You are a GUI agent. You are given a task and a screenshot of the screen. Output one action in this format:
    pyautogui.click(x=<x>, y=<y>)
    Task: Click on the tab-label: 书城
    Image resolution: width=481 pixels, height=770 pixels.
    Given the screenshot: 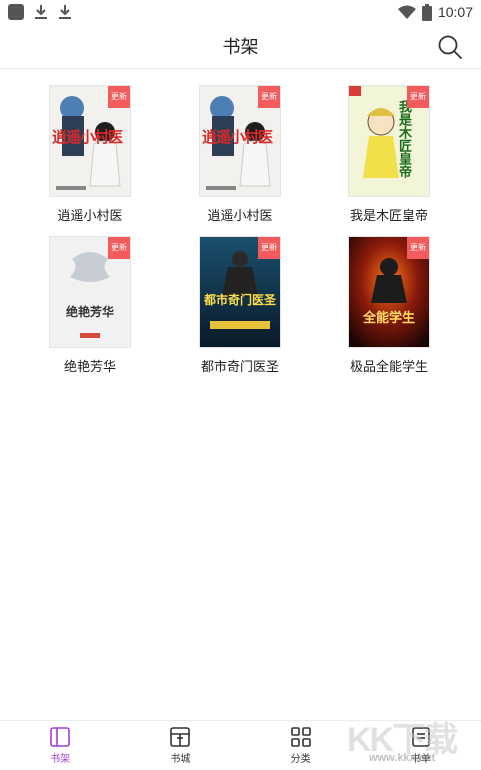 What is the action you would take?
    pyautogui.click(x=180, y=759)
    